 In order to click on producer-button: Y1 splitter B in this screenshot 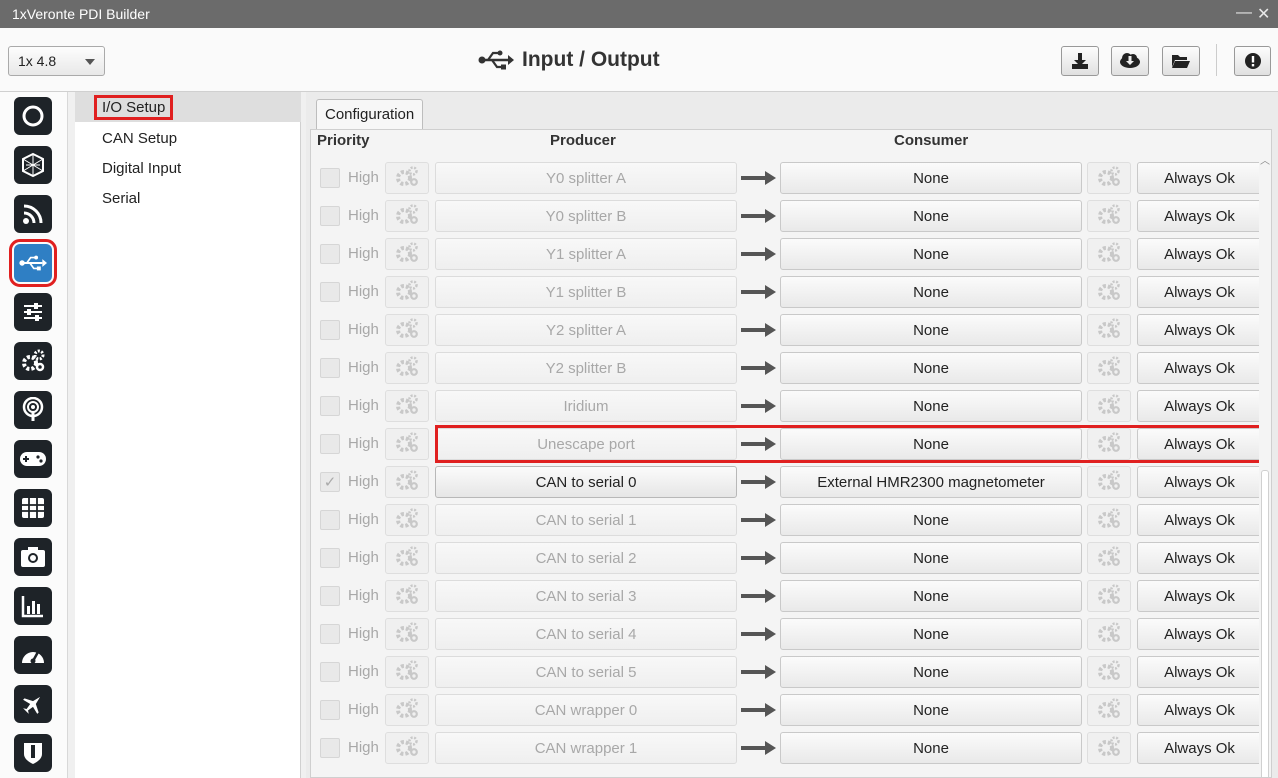, I will do `click(586, 292)`.